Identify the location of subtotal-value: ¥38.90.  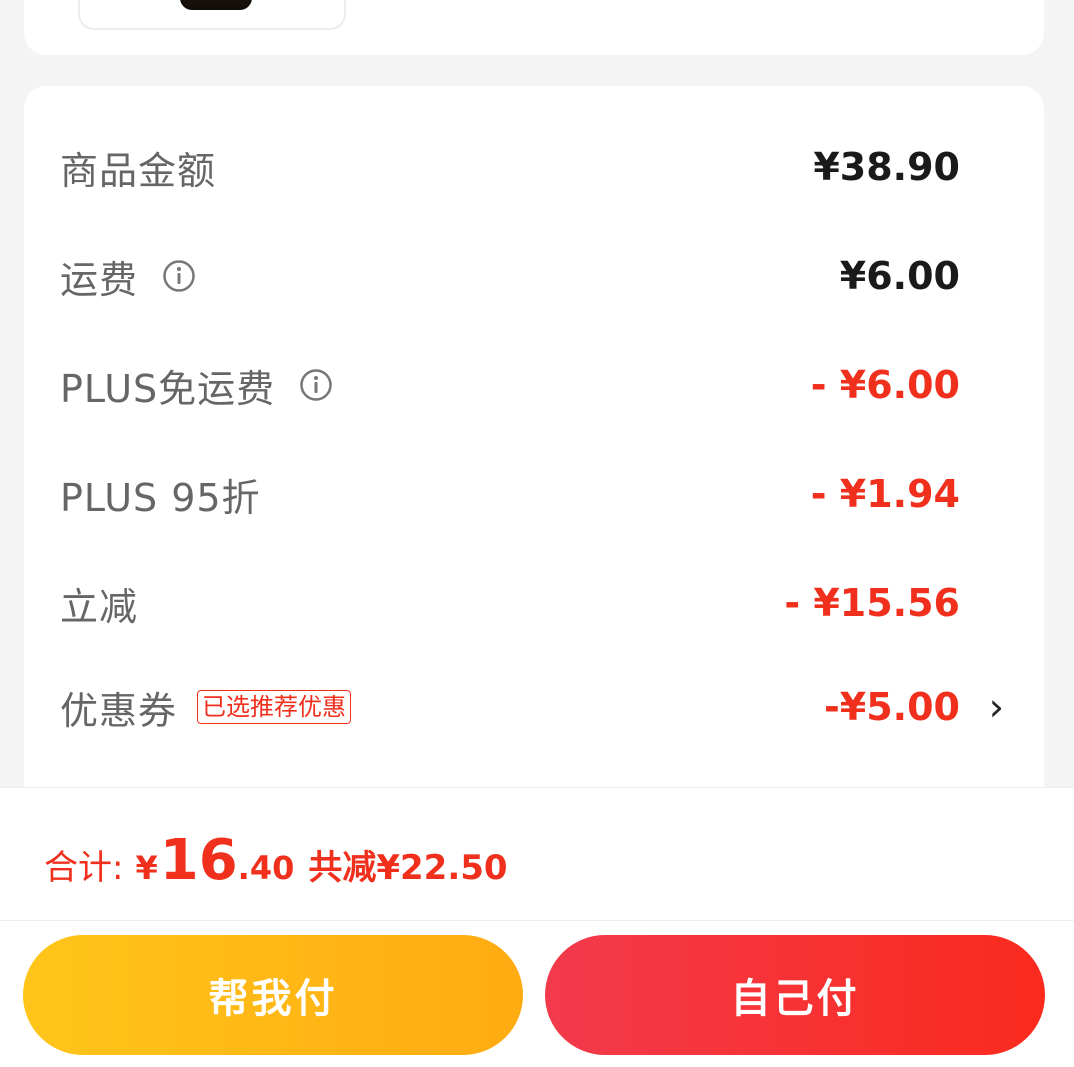
(886, 167).